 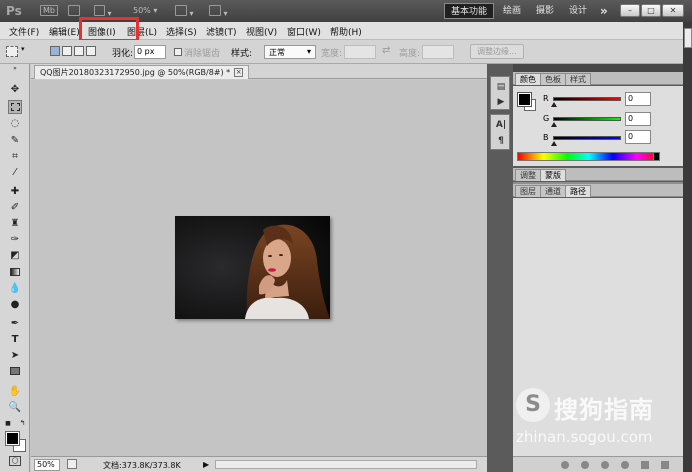 I want to click on swap-colors-icon: ↰, so click(x=22, y=423).